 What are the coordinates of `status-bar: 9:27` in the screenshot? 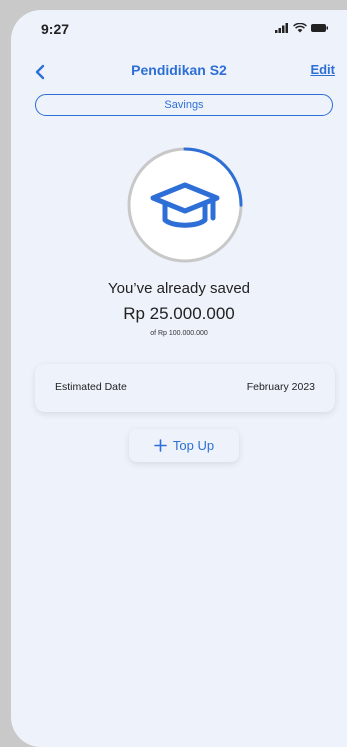 It's located at (179, 28).